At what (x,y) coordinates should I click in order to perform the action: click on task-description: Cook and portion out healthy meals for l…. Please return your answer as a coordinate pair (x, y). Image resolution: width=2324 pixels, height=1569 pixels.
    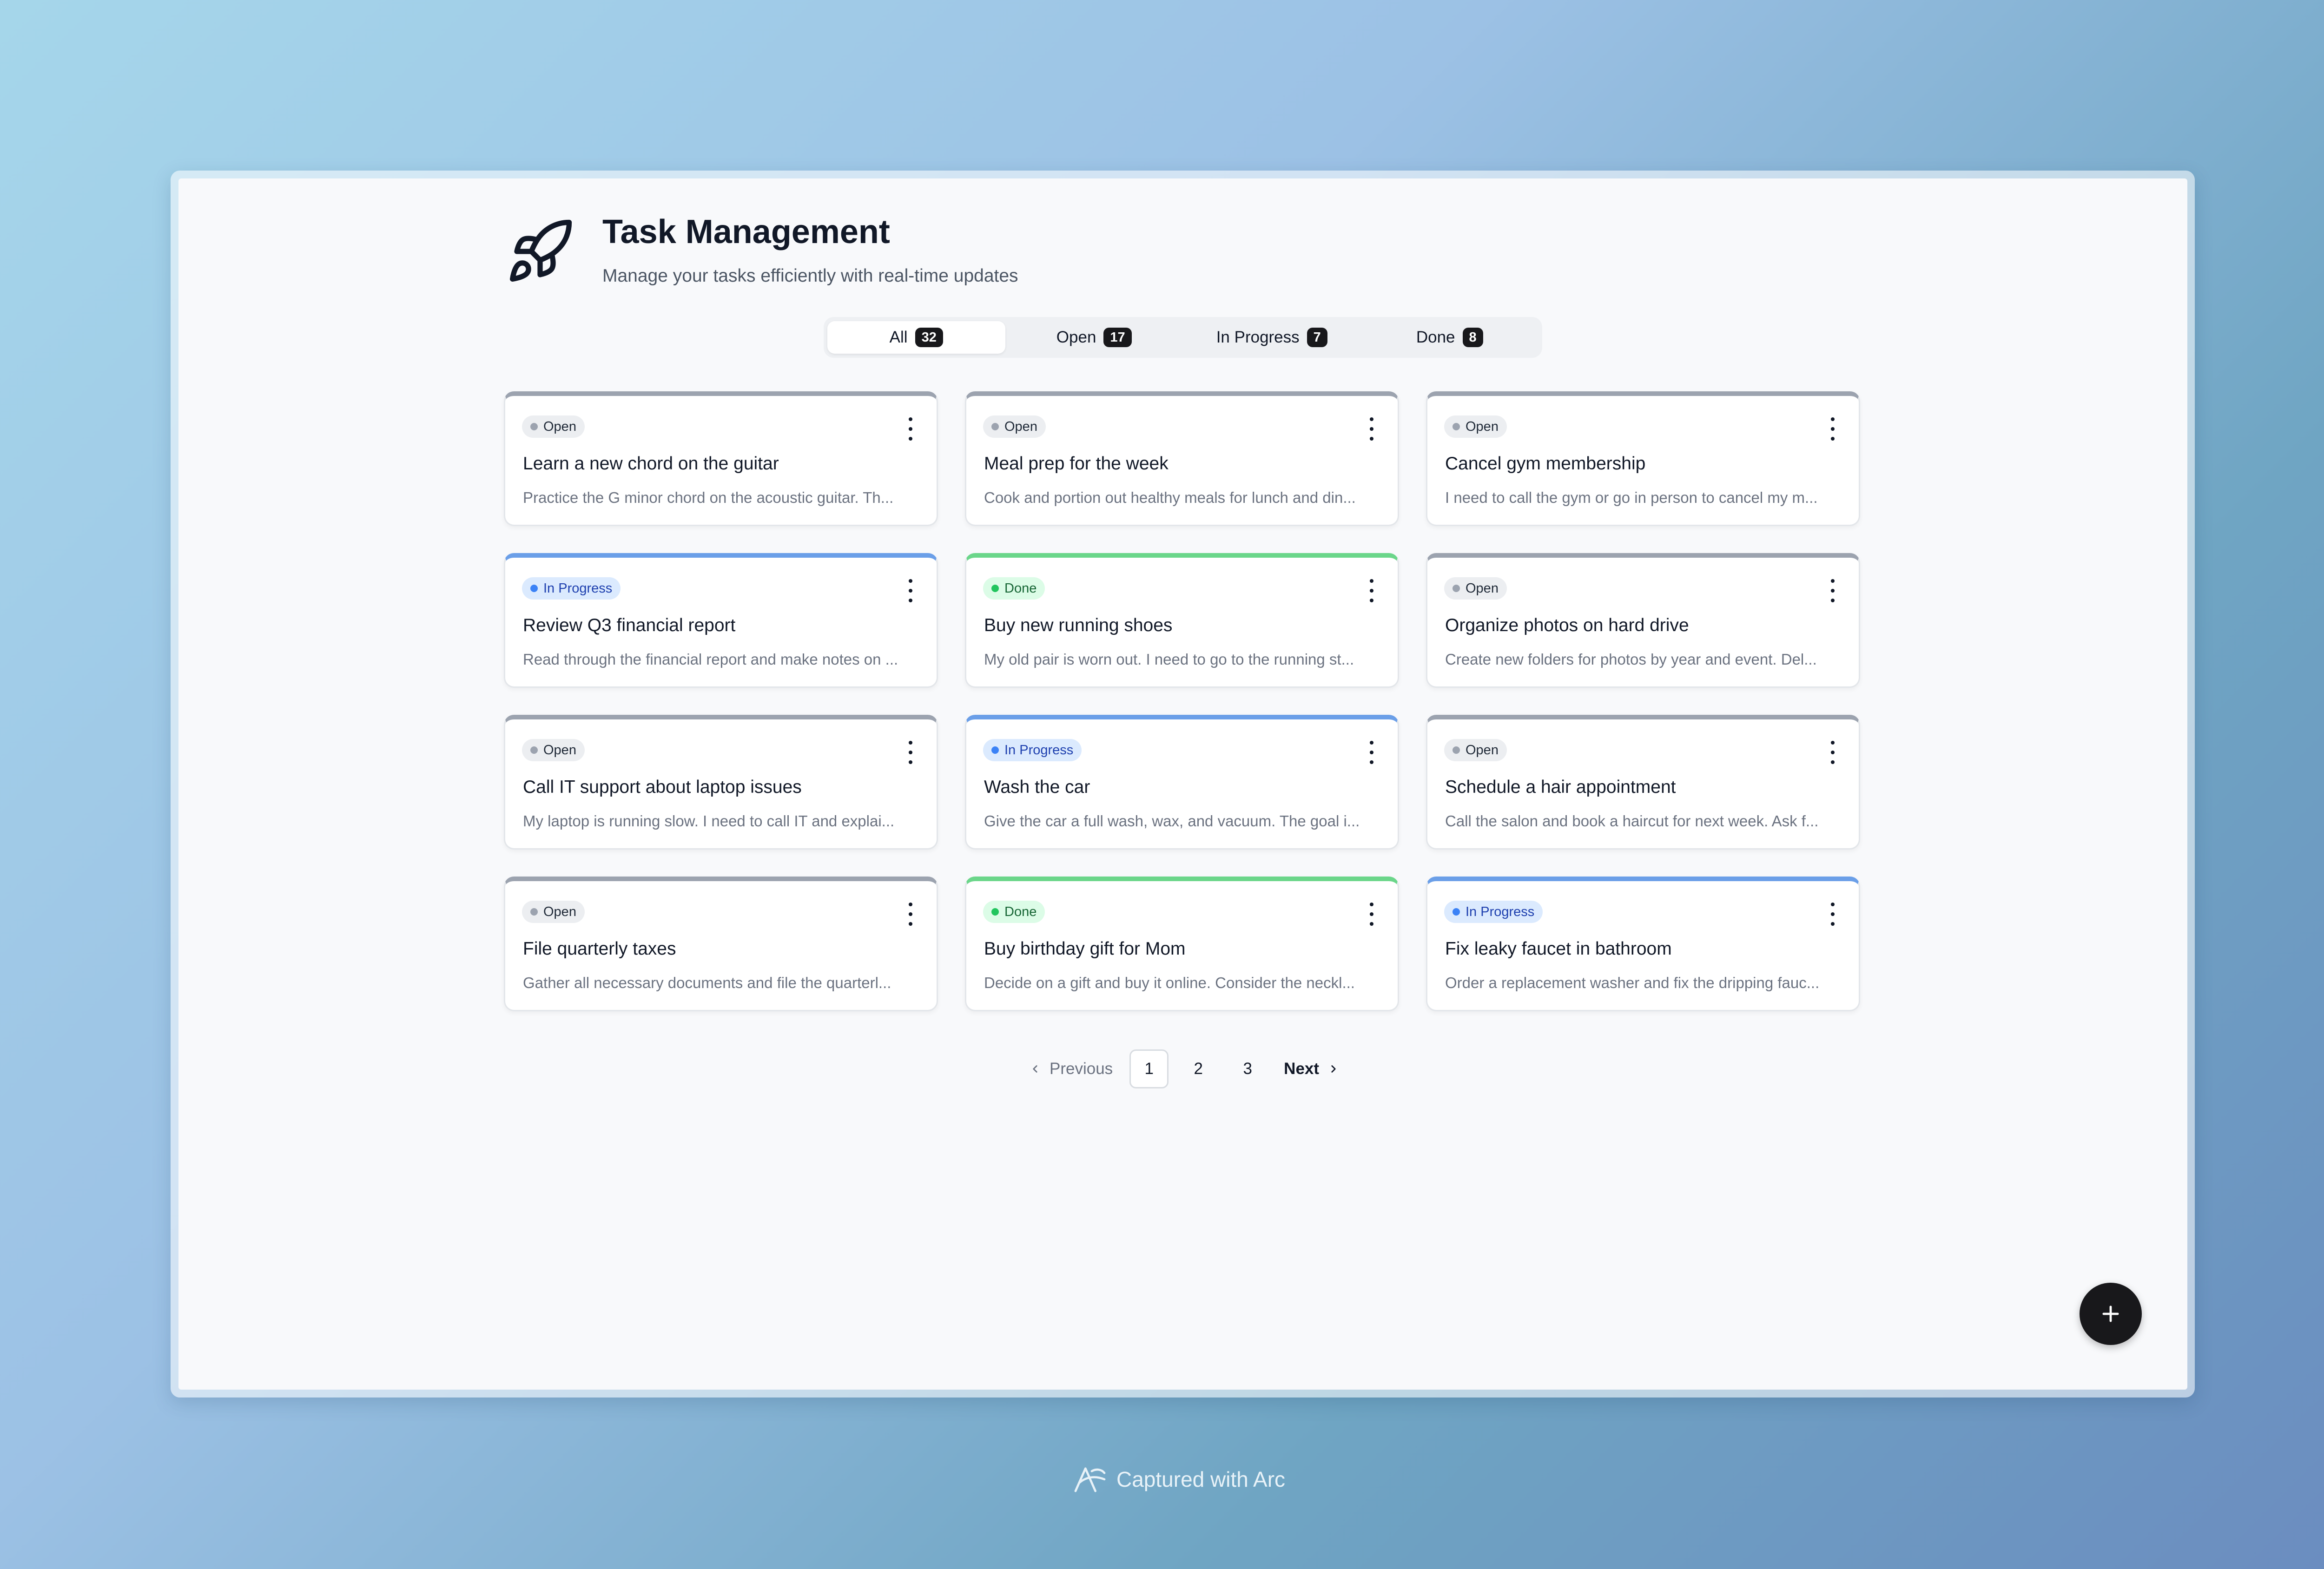
    Looking at the image, I should click on (1170, 497).